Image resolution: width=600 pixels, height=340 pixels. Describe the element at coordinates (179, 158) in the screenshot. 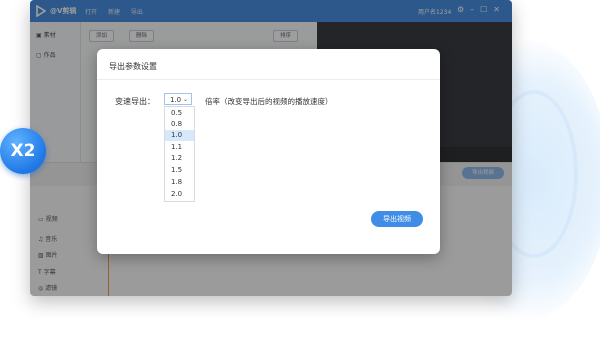

I see `speed-option: 1.2` at that location.